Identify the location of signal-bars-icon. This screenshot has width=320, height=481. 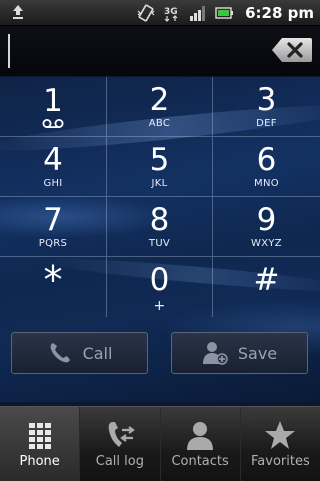
(198, 13).